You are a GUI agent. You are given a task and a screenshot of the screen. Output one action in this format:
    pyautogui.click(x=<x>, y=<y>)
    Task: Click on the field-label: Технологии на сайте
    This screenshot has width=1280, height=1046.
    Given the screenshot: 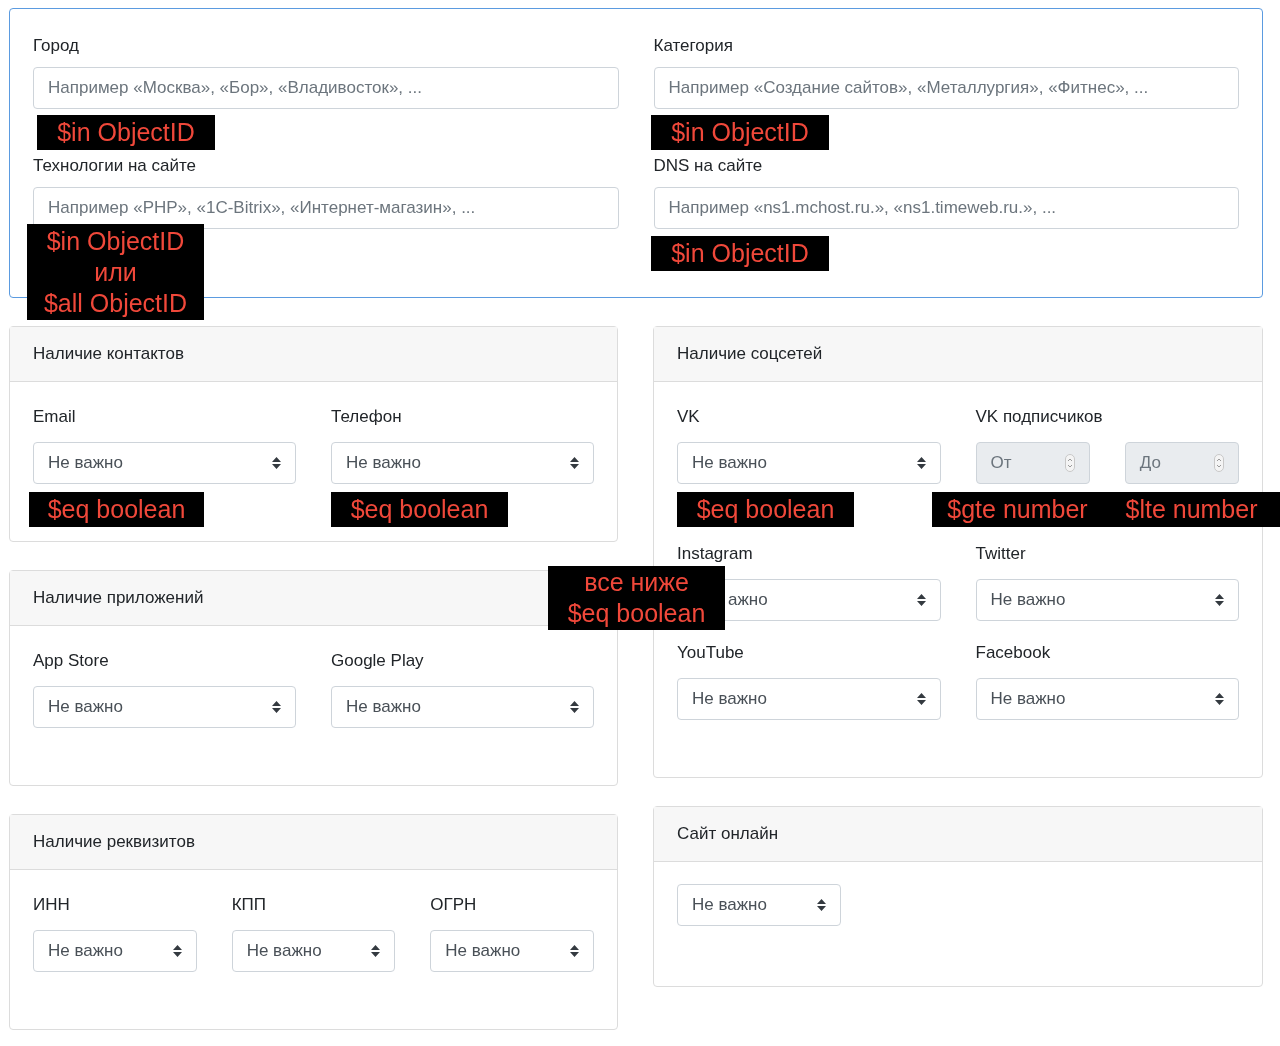 What is the action you would take?
    pyautogui.click(x=115, y=166)
    